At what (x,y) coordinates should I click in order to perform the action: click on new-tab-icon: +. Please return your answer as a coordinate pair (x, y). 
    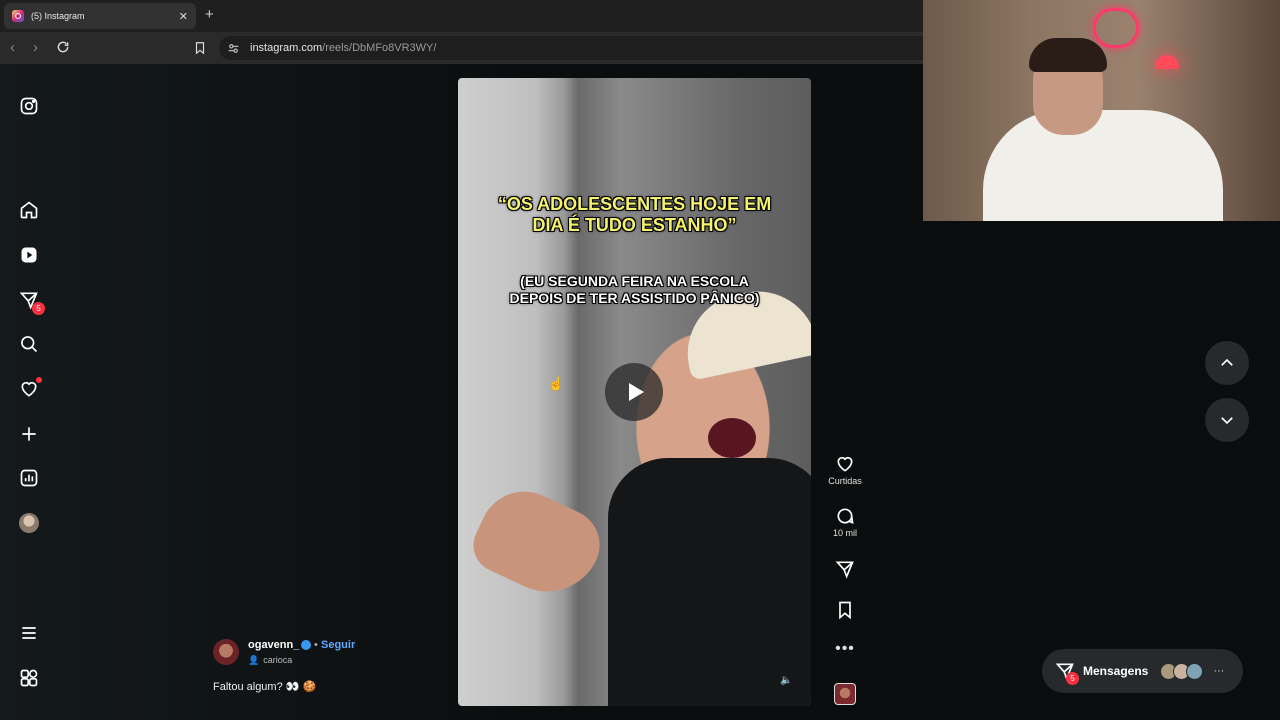
    Looking at the image, I should click on (209, 14).